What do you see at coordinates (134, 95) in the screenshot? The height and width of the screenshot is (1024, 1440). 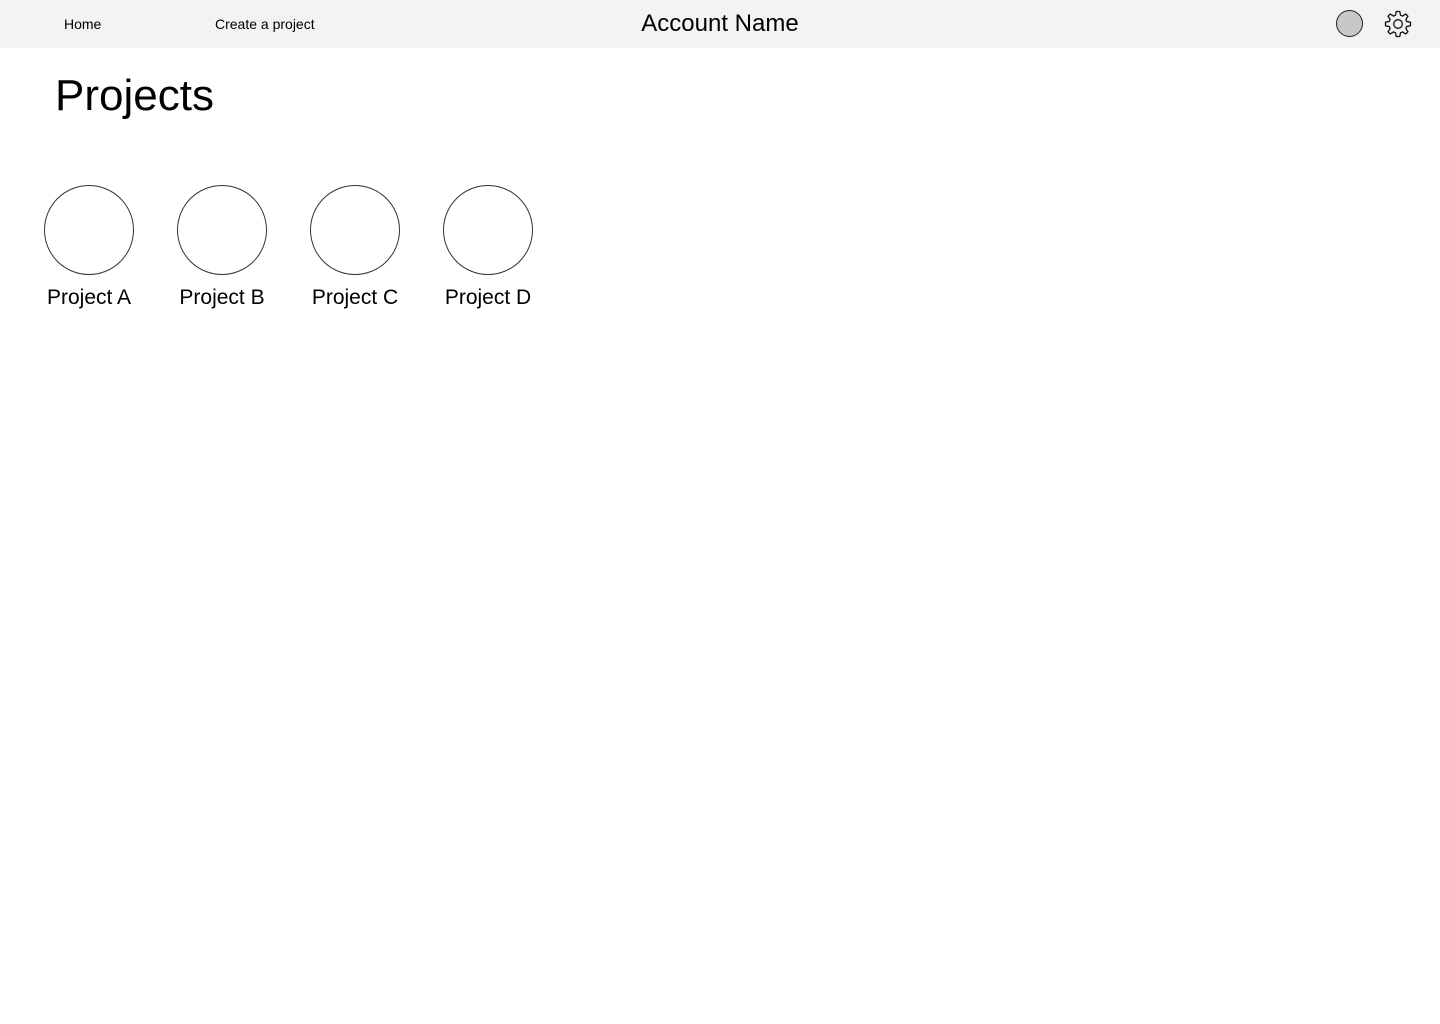 I see `page-title: Projects` at bounding box center [134, 95].